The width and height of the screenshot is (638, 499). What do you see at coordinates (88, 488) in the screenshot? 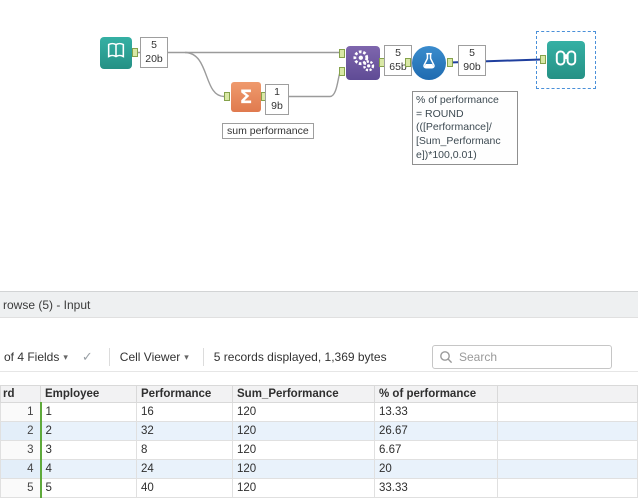
I see `employee-cell: 5` at bounding box center [88, 488].